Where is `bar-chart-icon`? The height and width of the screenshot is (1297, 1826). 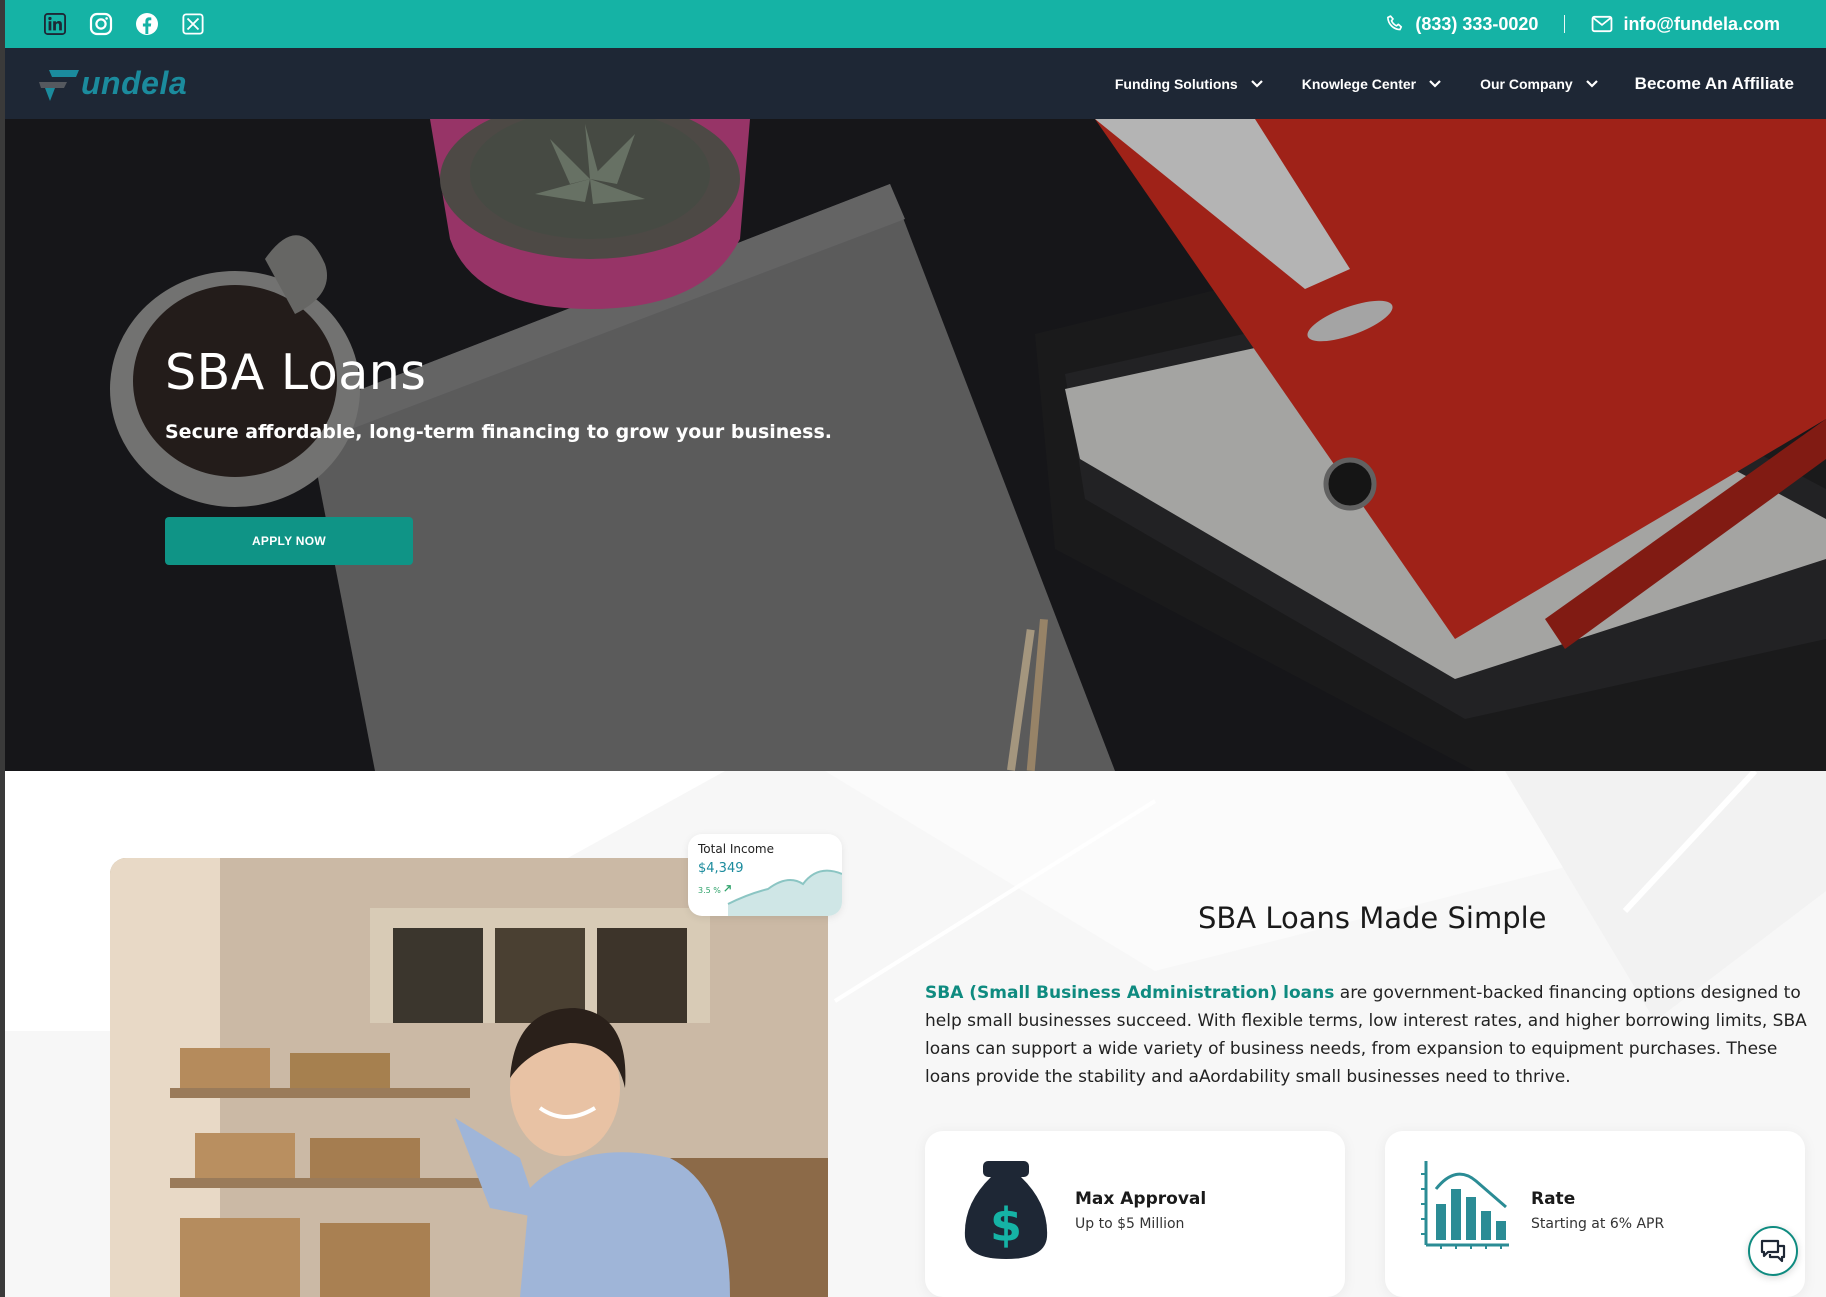 bar-chart-icon is located at coordinates (1466, 1206).